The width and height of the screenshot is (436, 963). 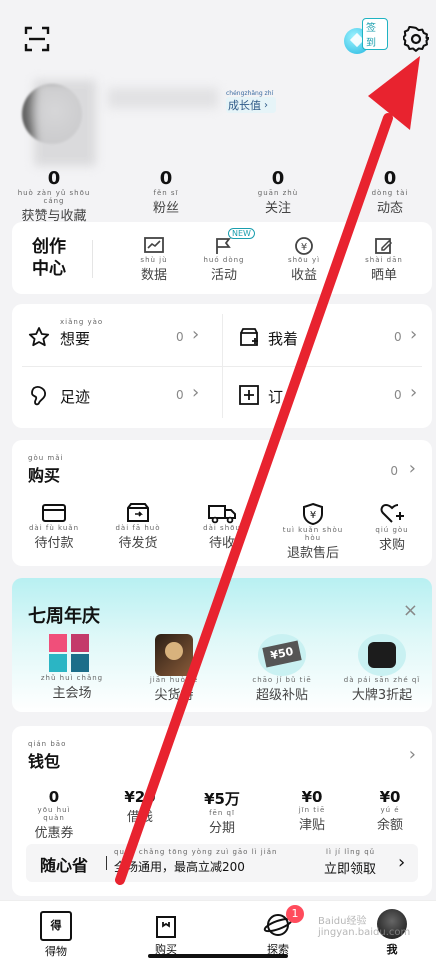 What do you see at coordinates (218, 956) in the screenshot?
I see `home-indicator` at bounding box center [218, 956].